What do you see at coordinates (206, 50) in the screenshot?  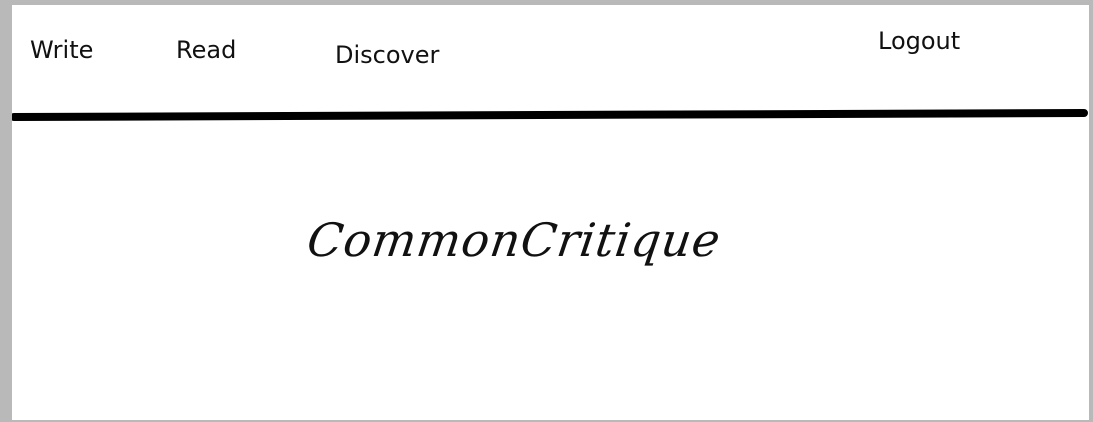 I see `nav-read-link: Read` at bounding box center [206, 50].